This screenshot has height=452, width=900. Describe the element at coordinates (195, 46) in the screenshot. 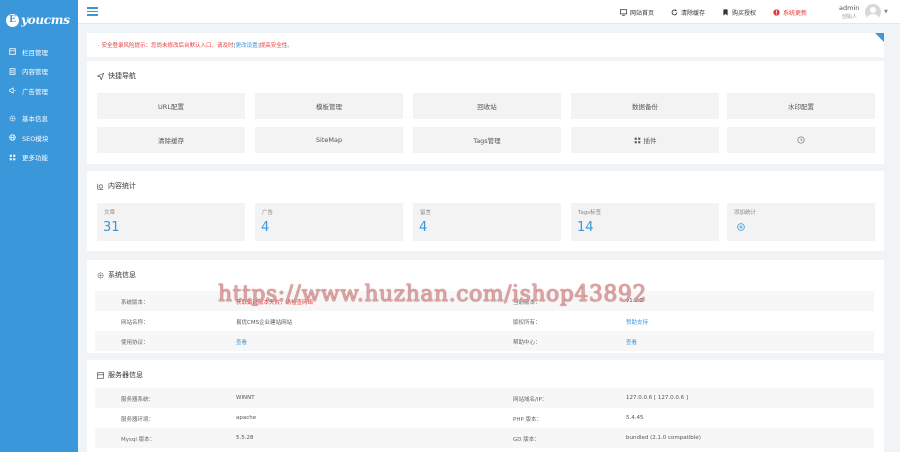

I see `notice-text: · 安全登录风险提示：您尚未修改后台默认入口，请及时[更改设置]提高安全性。` at that location.